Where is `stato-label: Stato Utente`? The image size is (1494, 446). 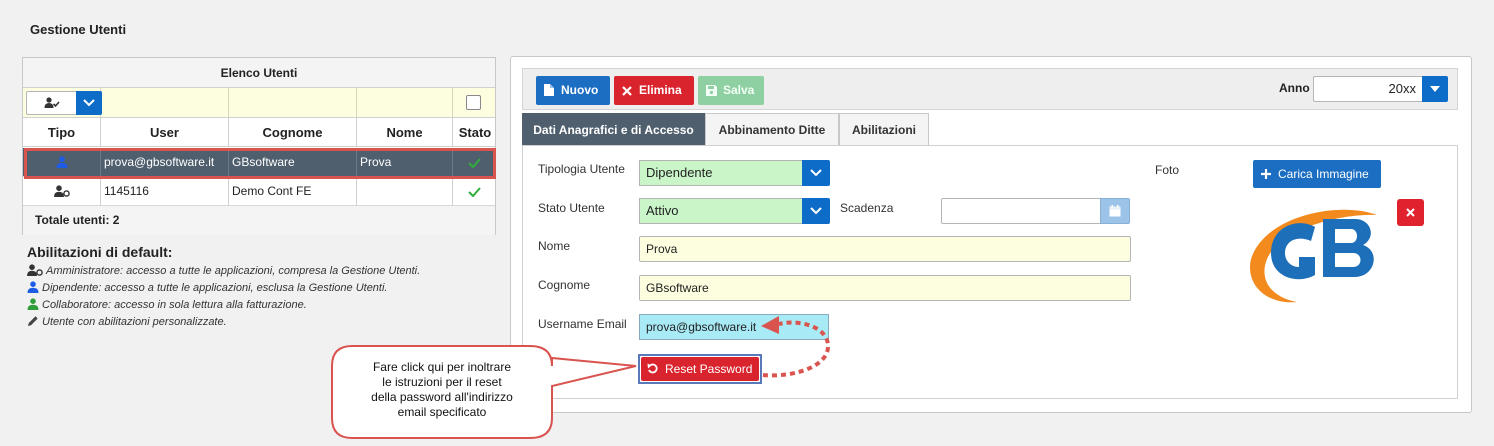
stato-label: Stato Utente is located at coordinates (571, 208).